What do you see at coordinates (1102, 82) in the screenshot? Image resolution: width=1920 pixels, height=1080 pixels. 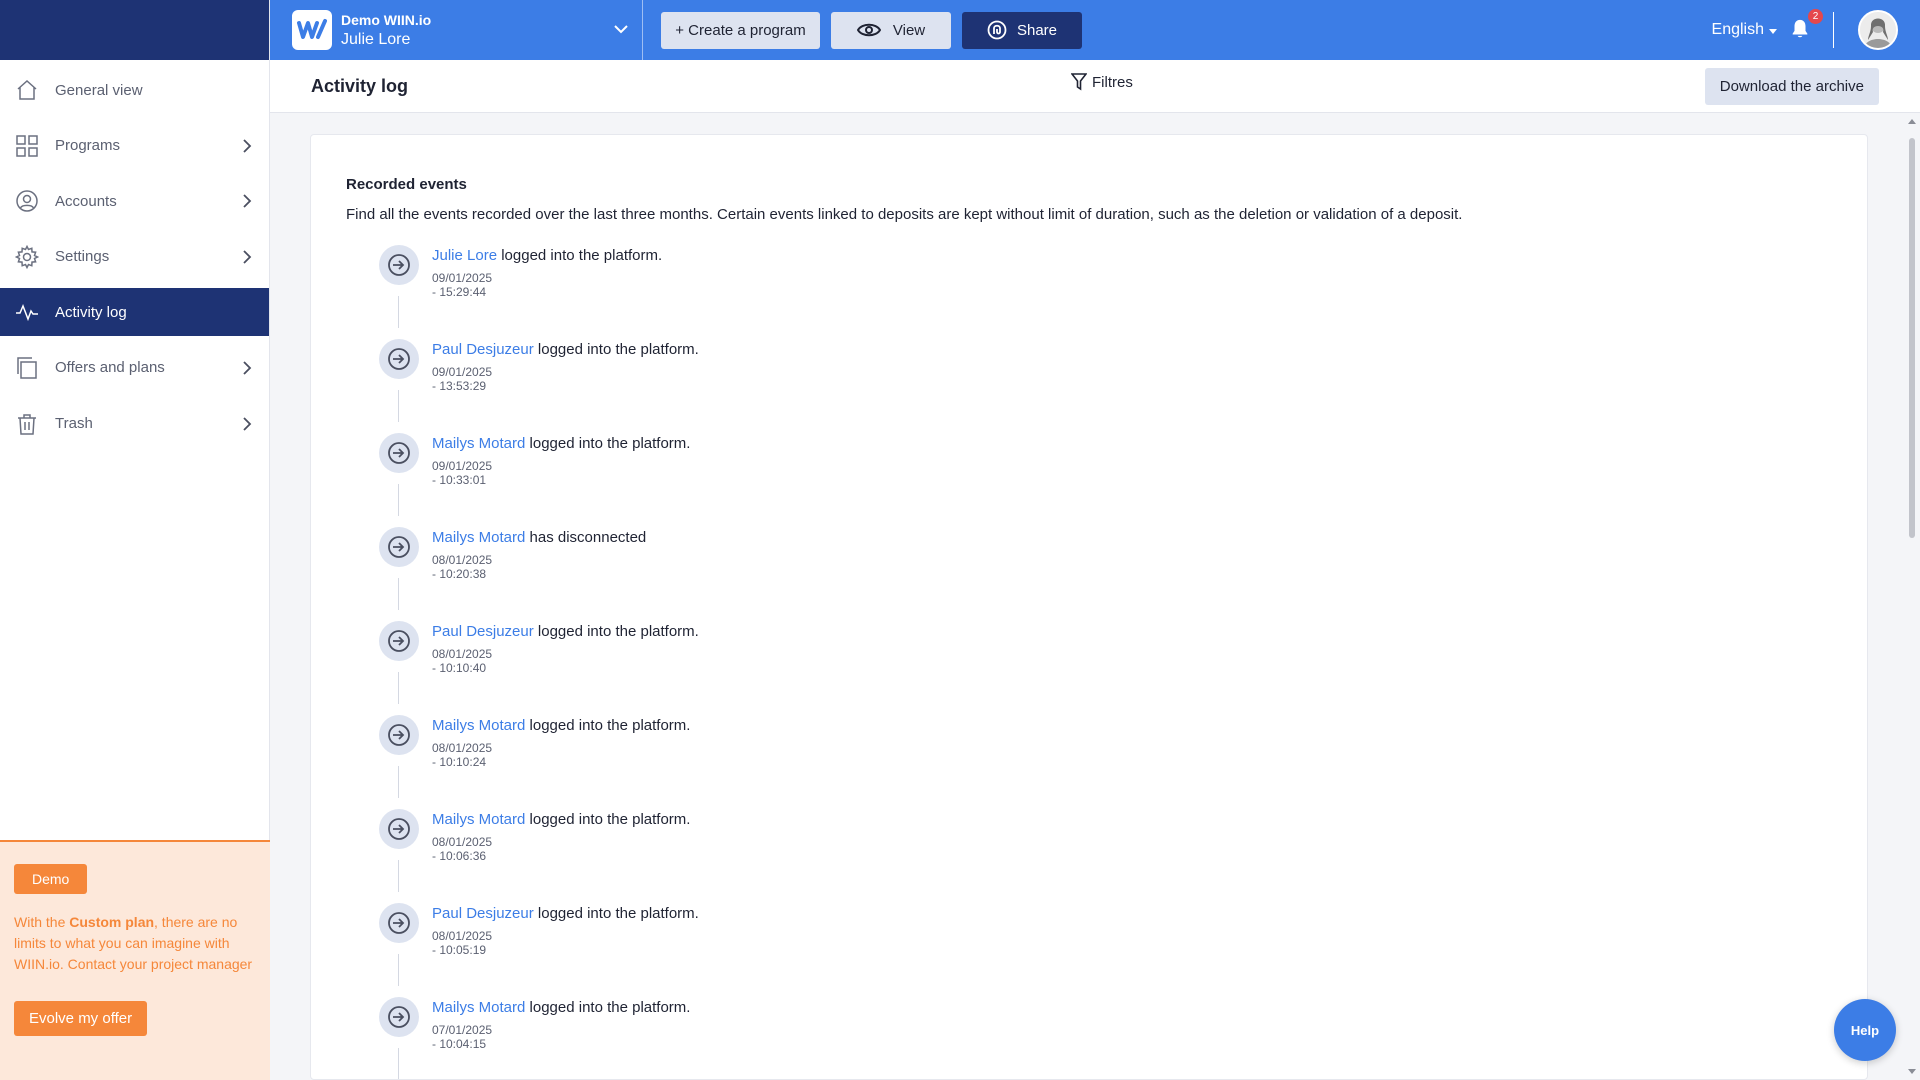 I see `filters-button: Filtres` at bounding box center [1102, 82].